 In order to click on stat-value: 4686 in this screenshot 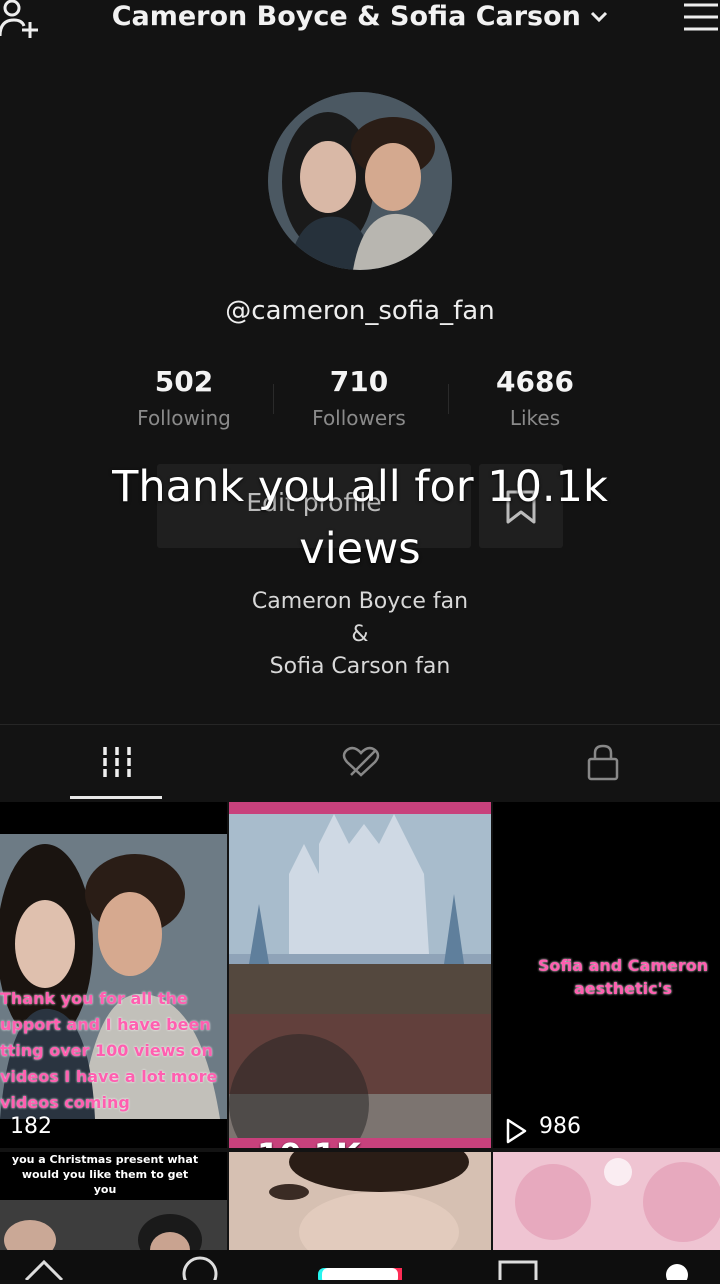, I will do `click(535, 381)`.